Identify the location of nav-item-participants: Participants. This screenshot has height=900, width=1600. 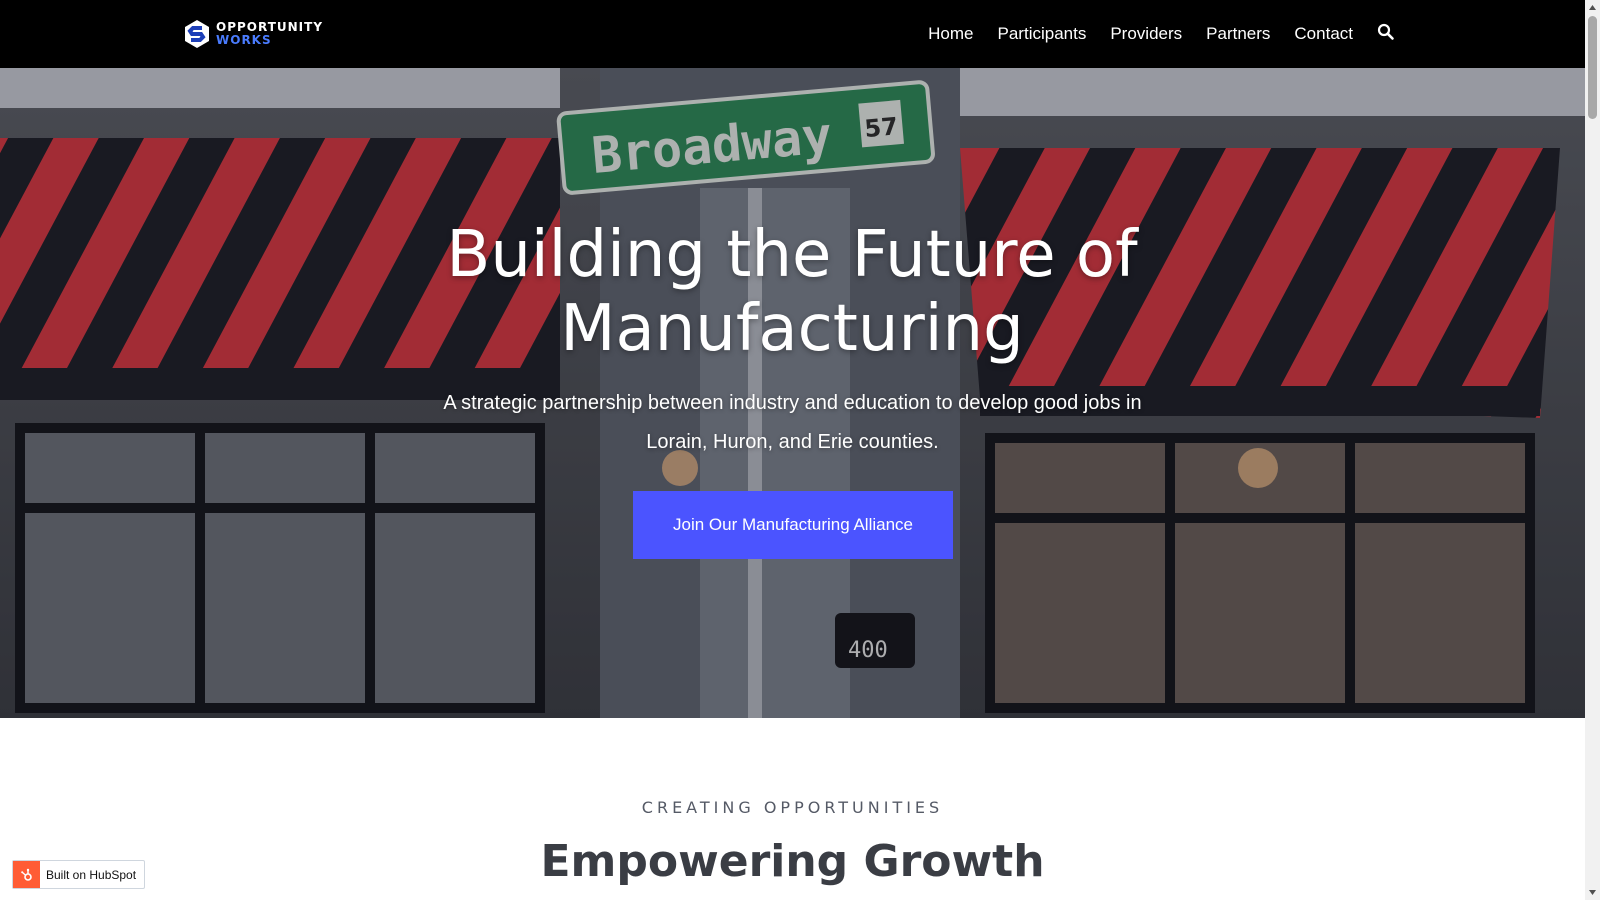
(1042, 34).